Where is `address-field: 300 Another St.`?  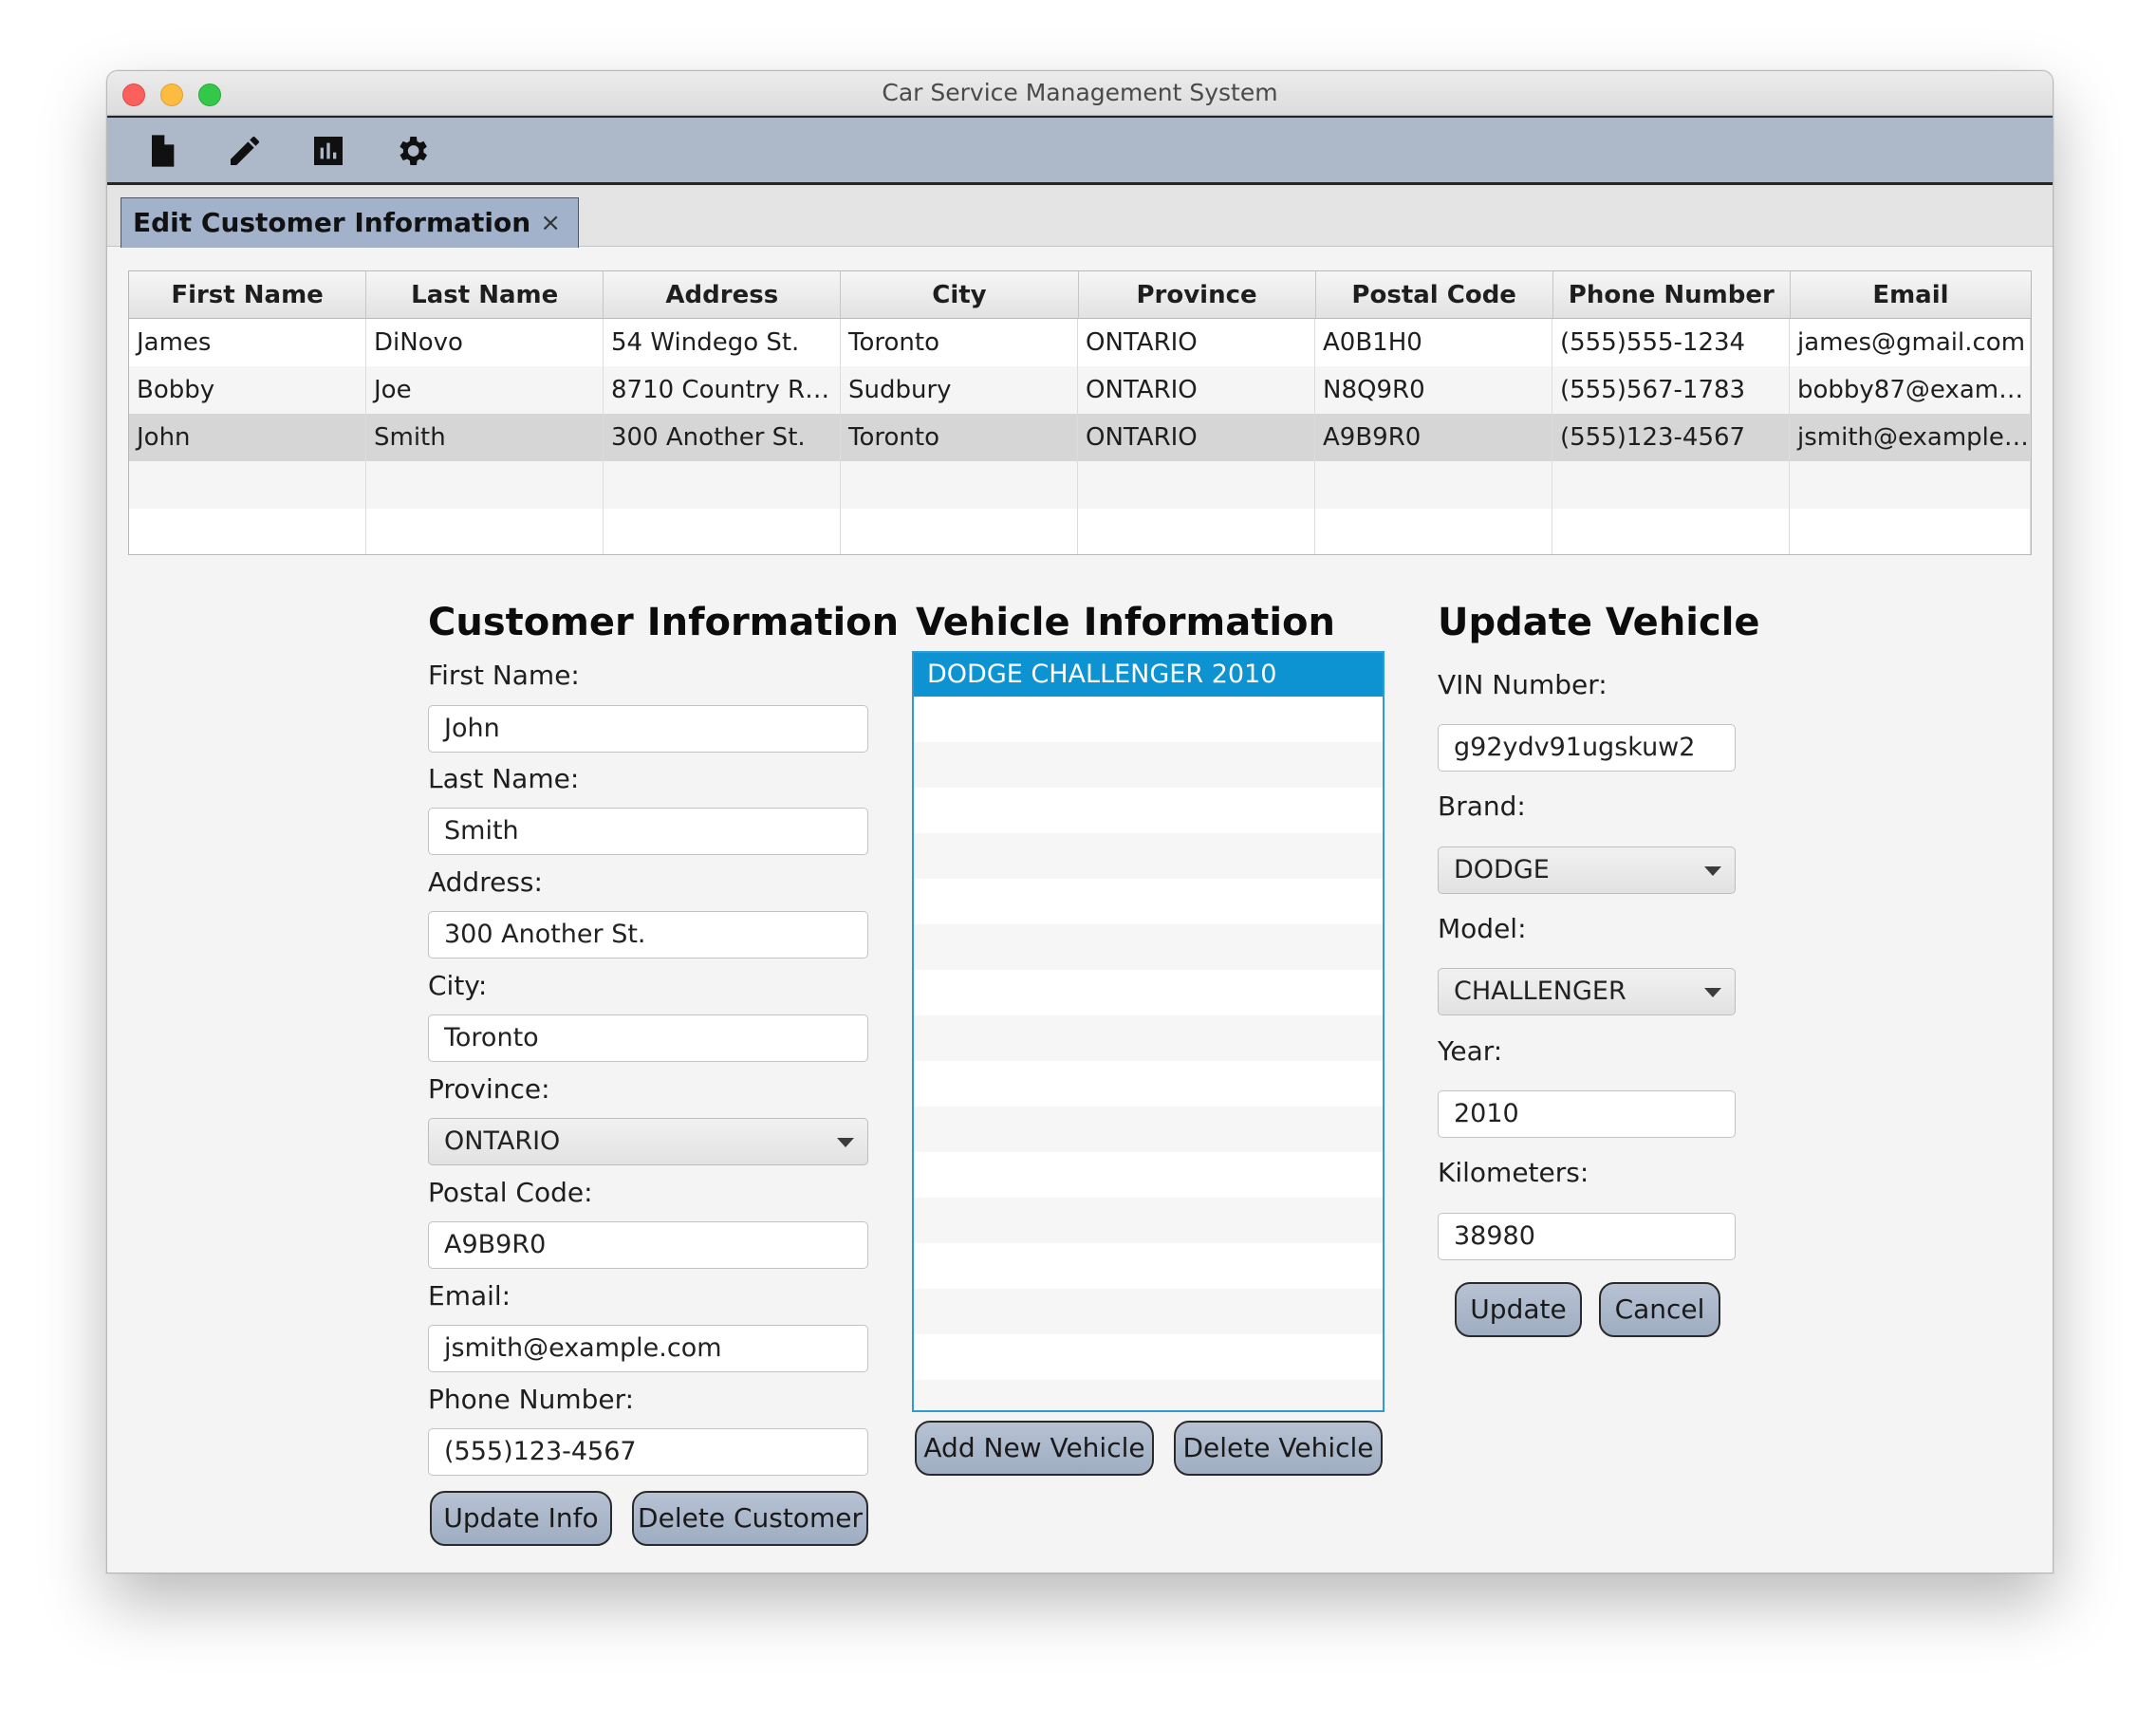 address-field: 300 Another St. is located at coordinates (648, 934).